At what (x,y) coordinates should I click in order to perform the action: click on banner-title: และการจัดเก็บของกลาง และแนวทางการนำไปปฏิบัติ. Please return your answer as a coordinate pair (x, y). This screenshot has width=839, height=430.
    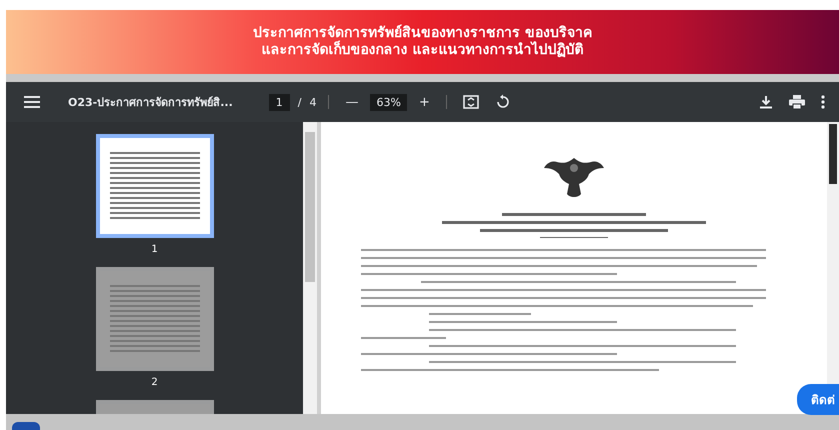
    Looking at the image, I should click on (423, 50).